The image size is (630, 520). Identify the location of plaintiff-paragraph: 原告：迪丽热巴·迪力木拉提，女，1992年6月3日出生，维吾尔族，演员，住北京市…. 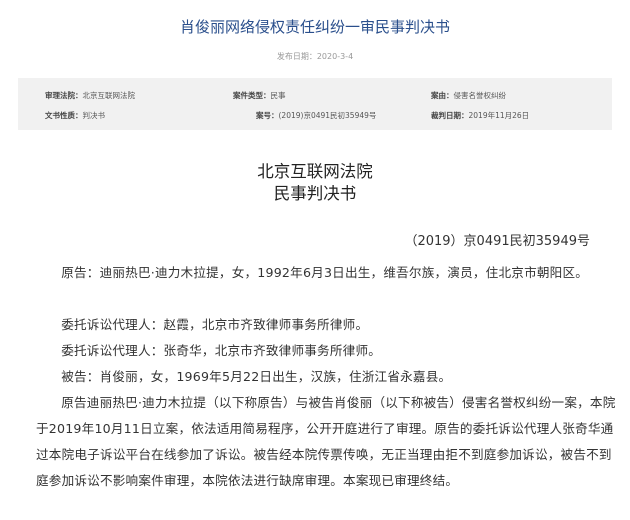
(325, 272).